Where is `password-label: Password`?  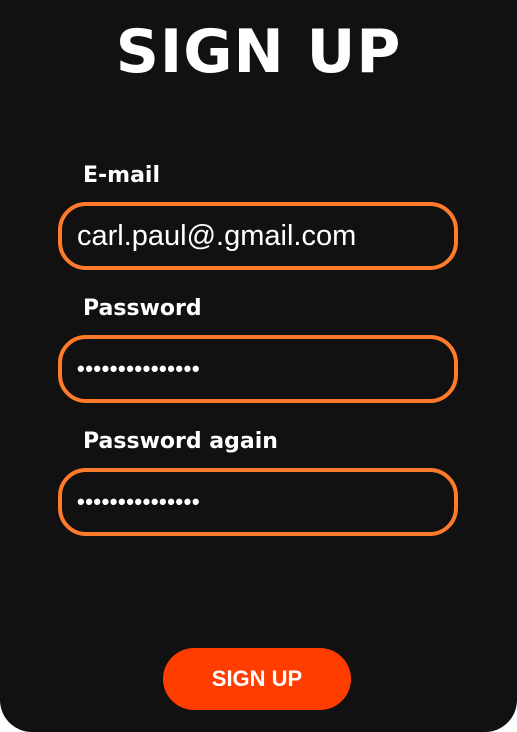 password-label: Password is located at coordinates (142, 308).